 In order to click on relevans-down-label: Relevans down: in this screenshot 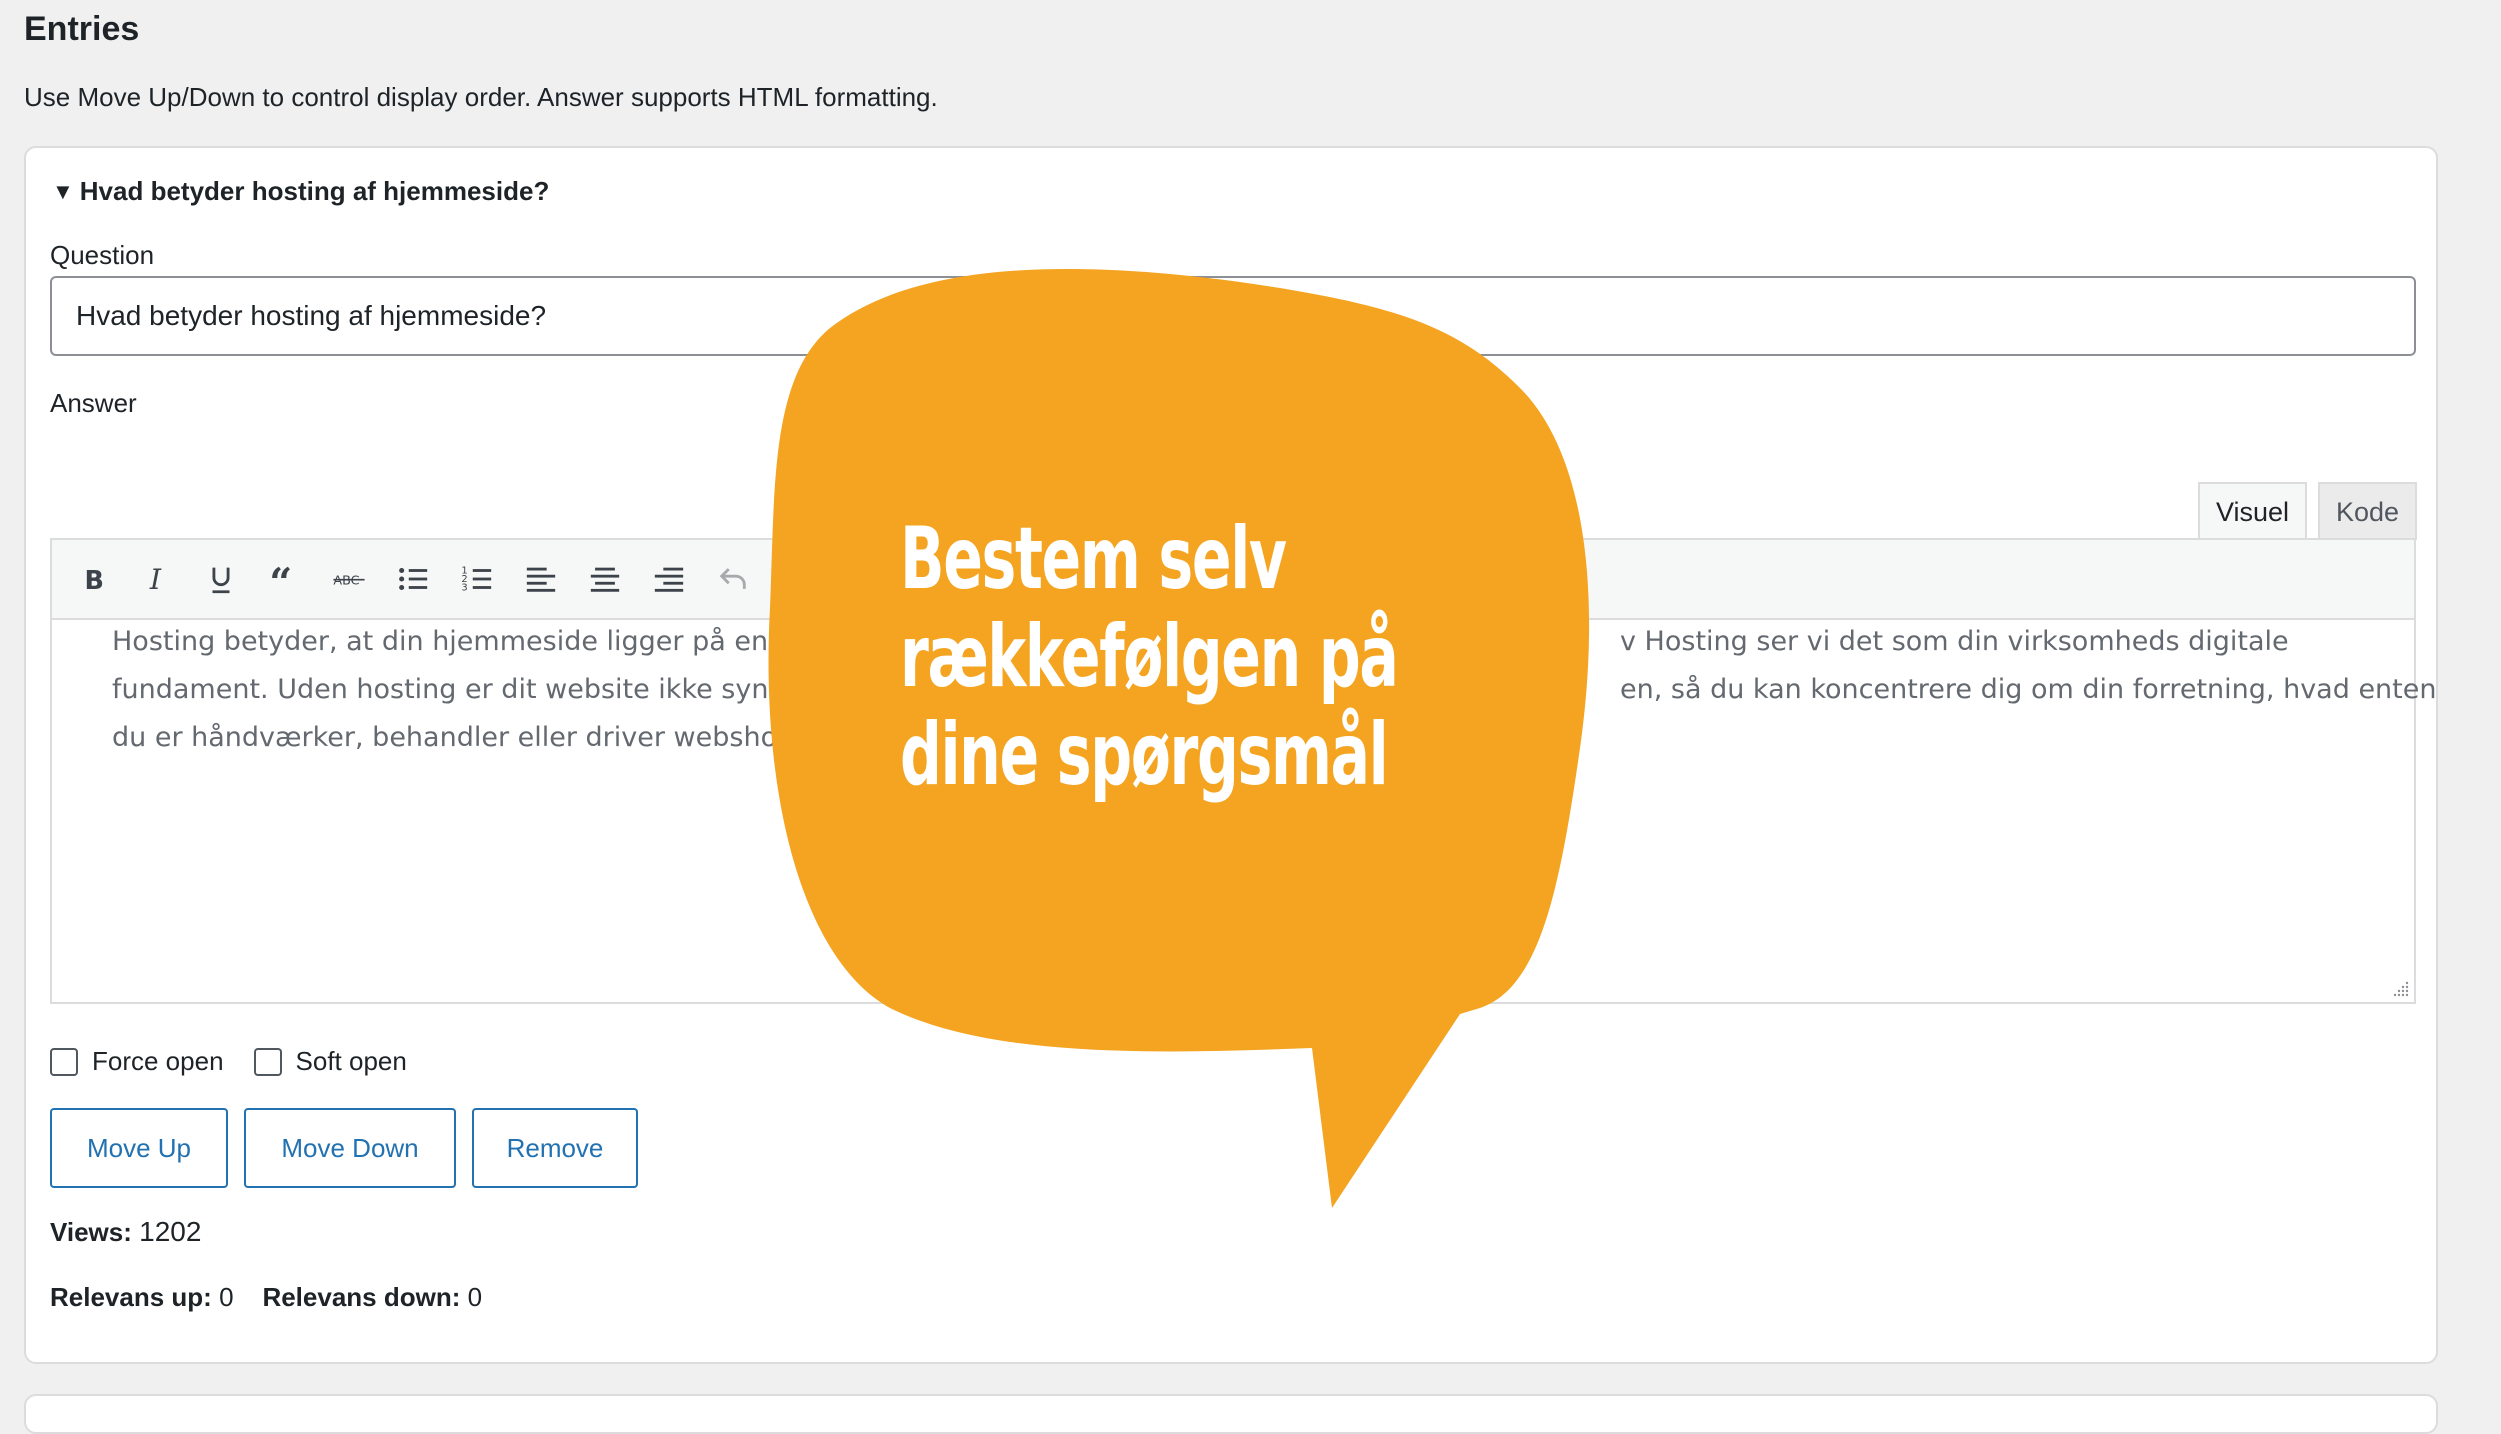, I will do `click(361, 1297)`.